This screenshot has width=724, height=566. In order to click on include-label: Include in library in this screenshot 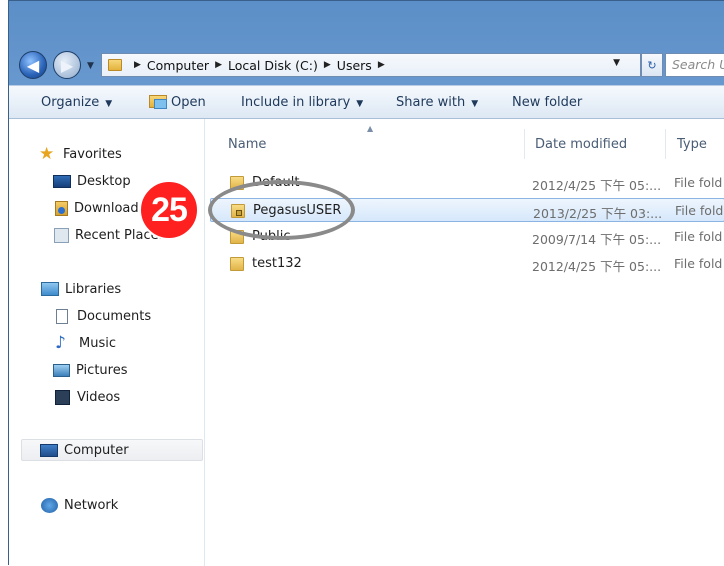, I will do `click(296, 102)`.